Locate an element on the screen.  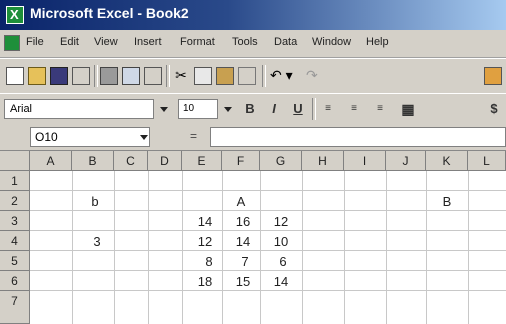
column-header-k: K is located at coordinates (447, 161).